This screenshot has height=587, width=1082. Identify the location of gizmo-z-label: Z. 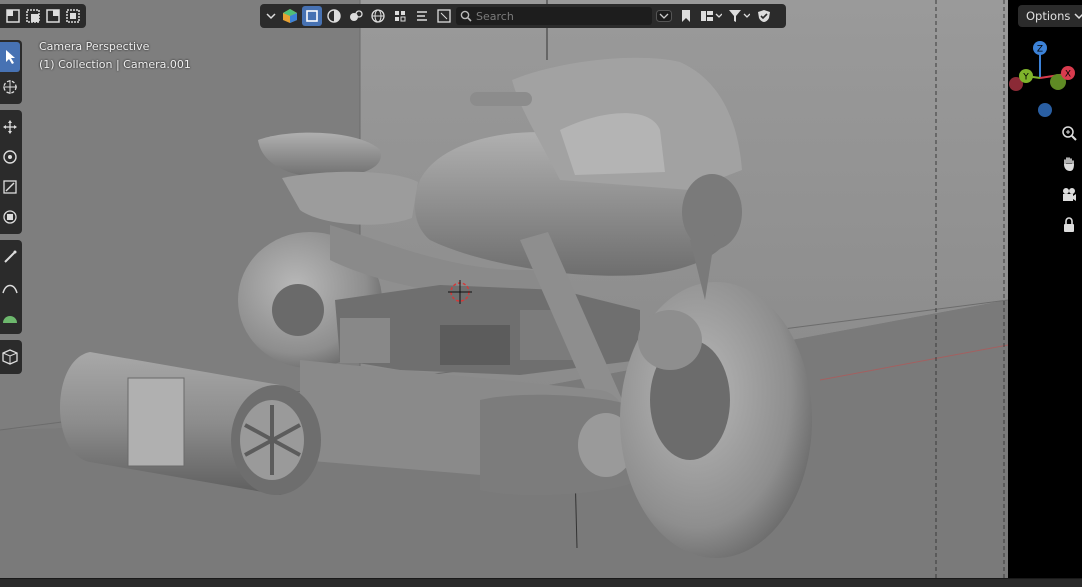
(1040, 50).